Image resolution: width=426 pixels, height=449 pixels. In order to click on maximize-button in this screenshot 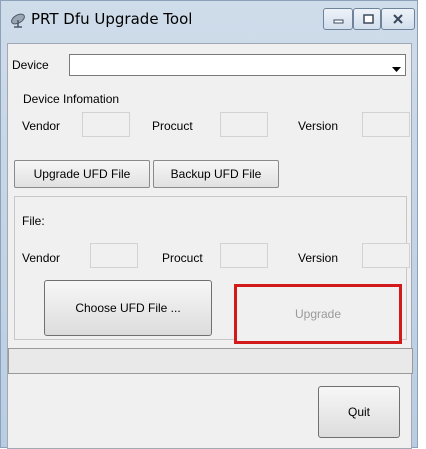, I will do `click(367, 19)`.